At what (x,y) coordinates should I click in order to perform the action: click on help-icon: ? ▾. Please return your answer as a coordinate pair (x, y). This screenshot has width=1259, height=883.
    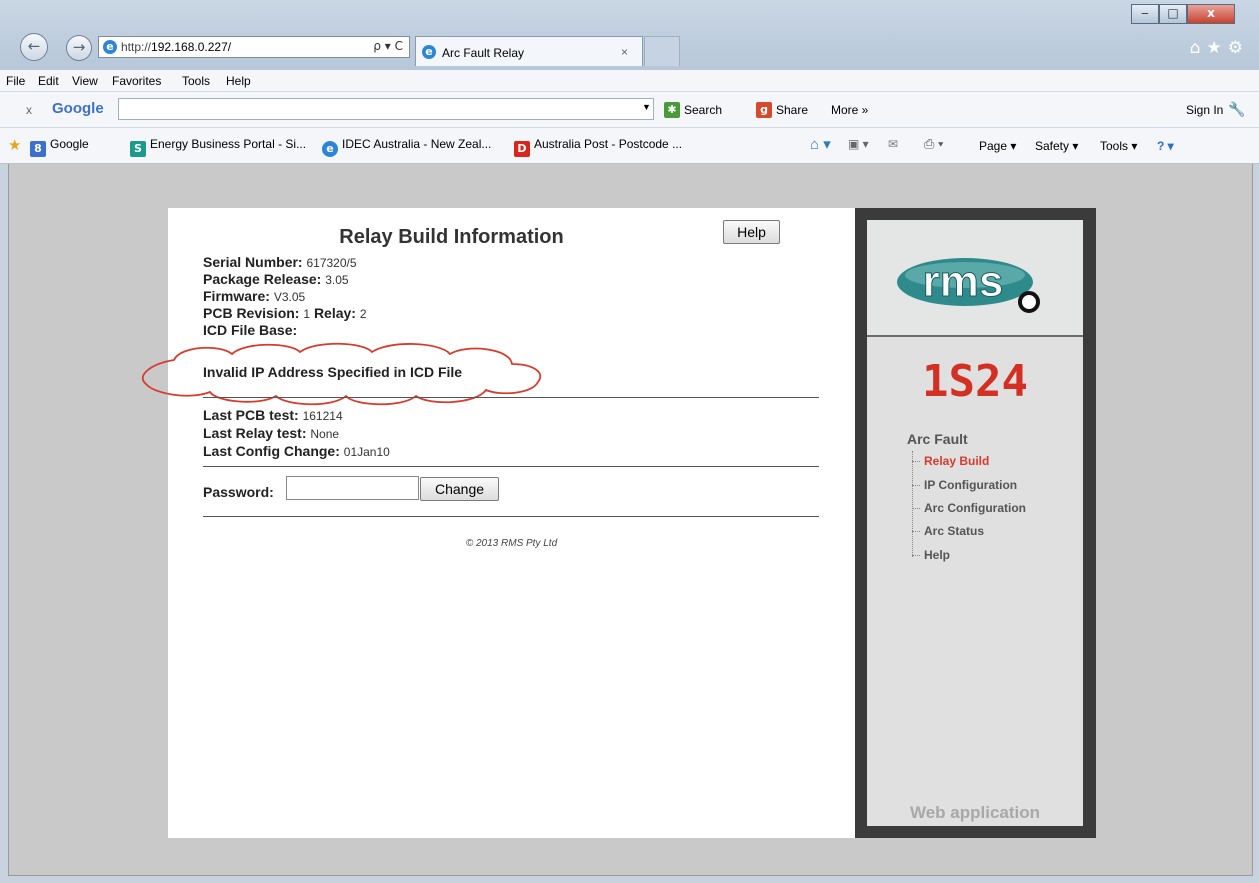
    Looking at the image, I should click on (1165, 146).